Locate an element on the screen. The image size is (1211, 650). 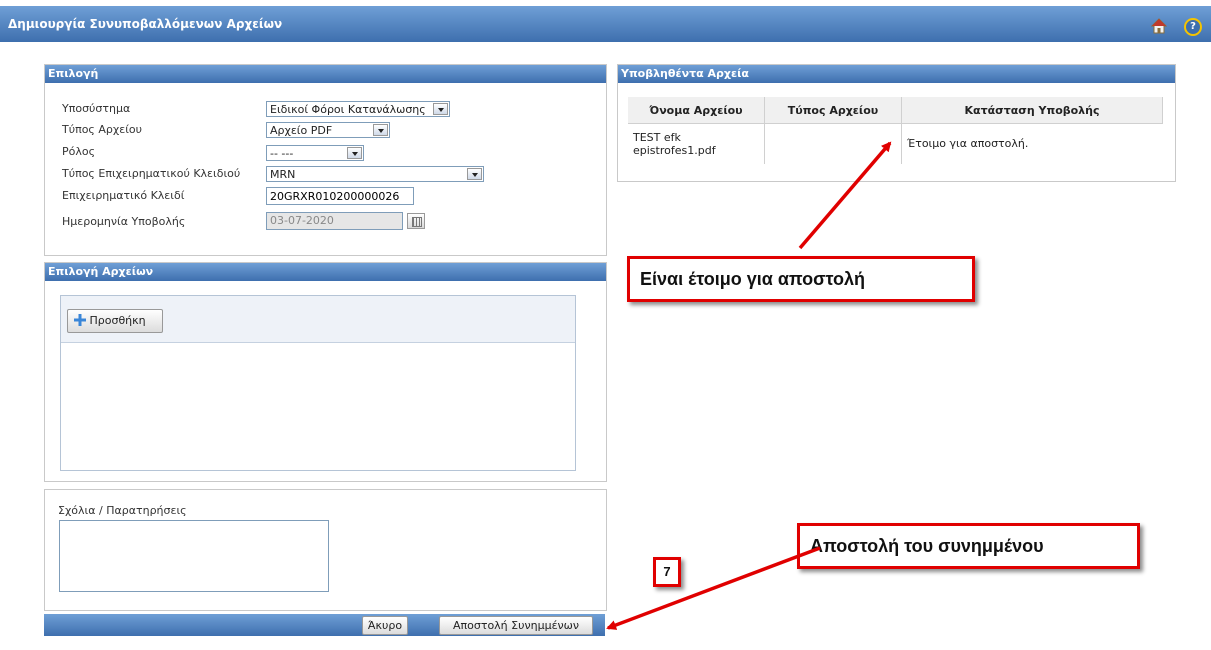
role-value: -- --- is located at coordinates (282, 153).